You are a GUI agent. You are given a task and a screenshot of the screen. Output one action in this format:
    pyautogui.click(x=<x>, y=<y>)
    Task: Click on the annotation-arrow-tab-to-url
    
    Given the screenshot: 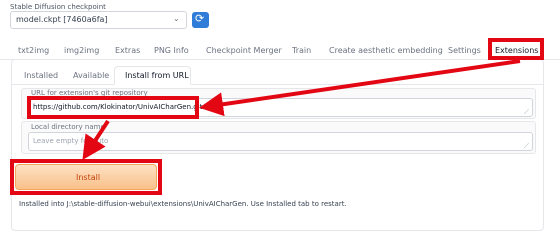 What is the action you would take?
    pyautogui.click(x=360, y=88)
    